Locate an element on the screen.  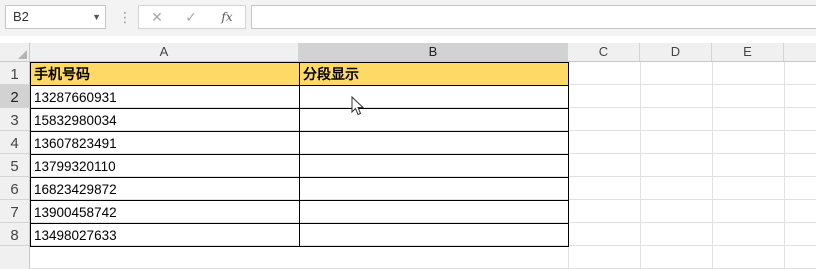
column-header-b: B is located at coordinates (433, 52).